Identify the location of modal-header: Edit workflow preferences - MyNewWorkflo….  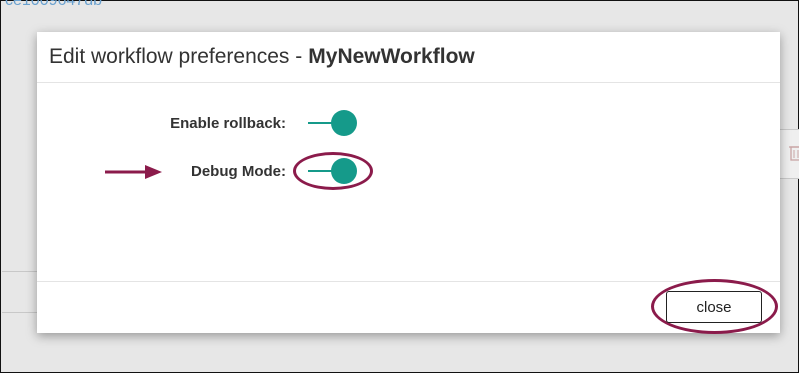
(408, 57).